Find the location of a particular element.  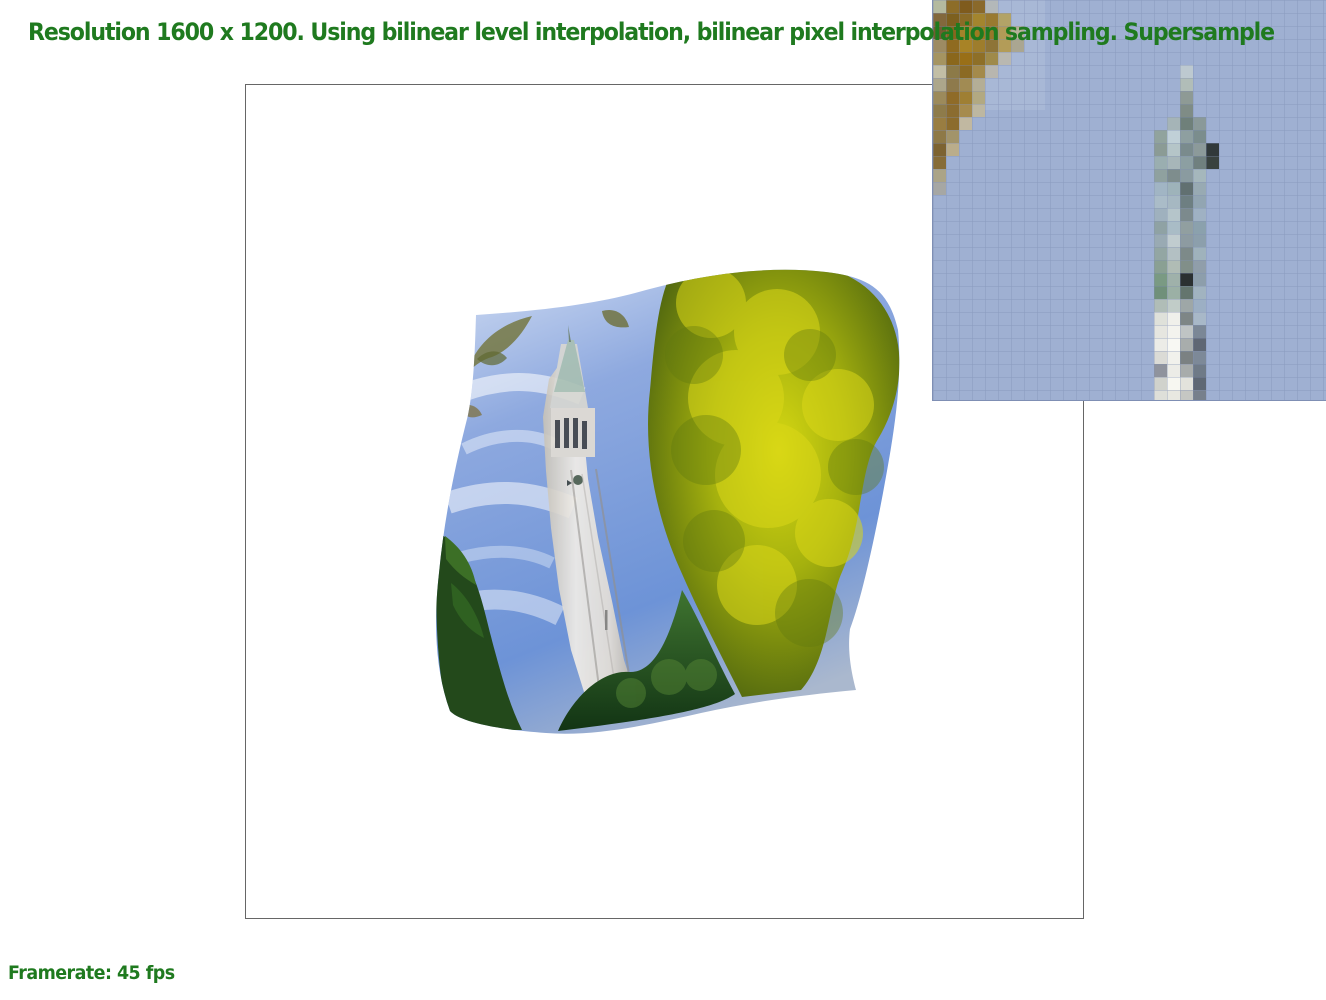

framerate-status: Framerate: 45 fps is located at coordinates (91, 973).